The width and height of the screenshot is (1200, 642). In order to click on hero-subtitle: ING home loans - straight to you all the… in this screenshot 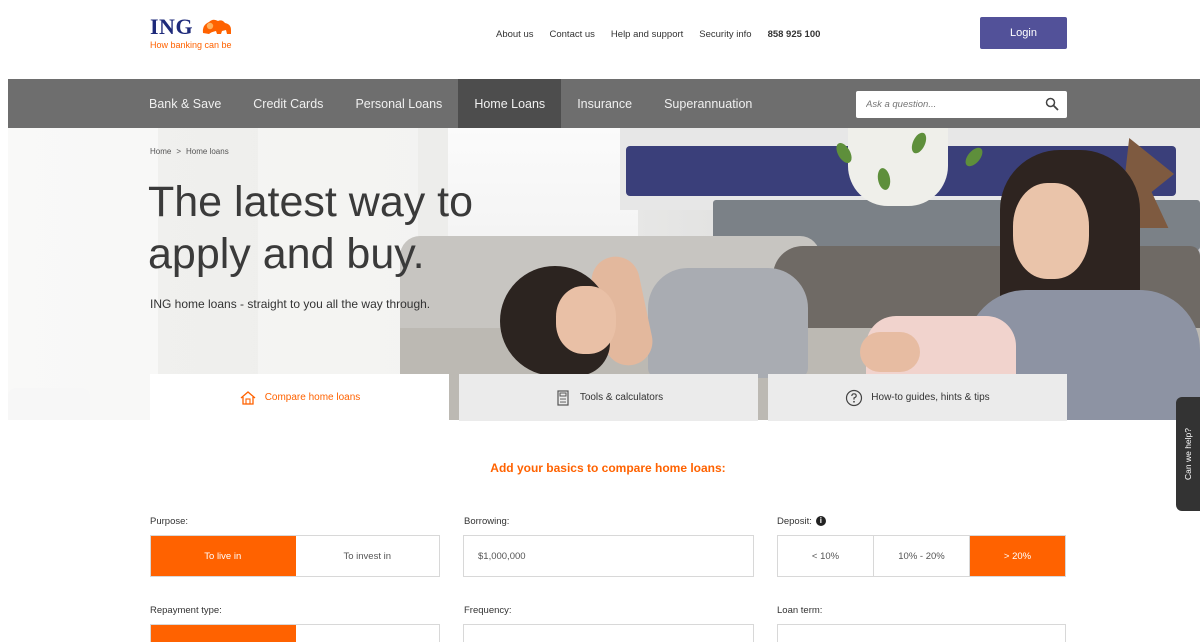, I will do `click(290, 304)`.